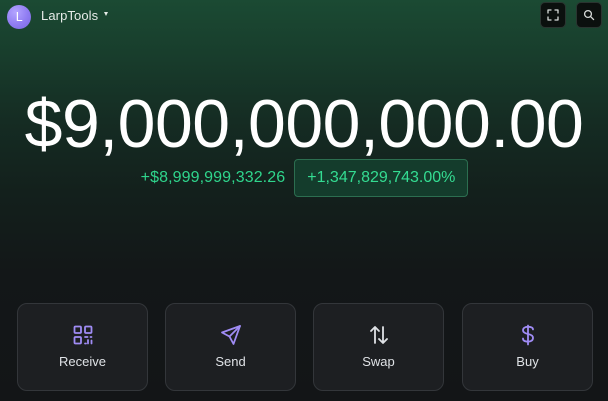 Image resolution: width=608 pixels, height=401 pixels. Describe the element at coordinates (304, 16) in the screenshot. I see `header: L LarpTools` at that location.